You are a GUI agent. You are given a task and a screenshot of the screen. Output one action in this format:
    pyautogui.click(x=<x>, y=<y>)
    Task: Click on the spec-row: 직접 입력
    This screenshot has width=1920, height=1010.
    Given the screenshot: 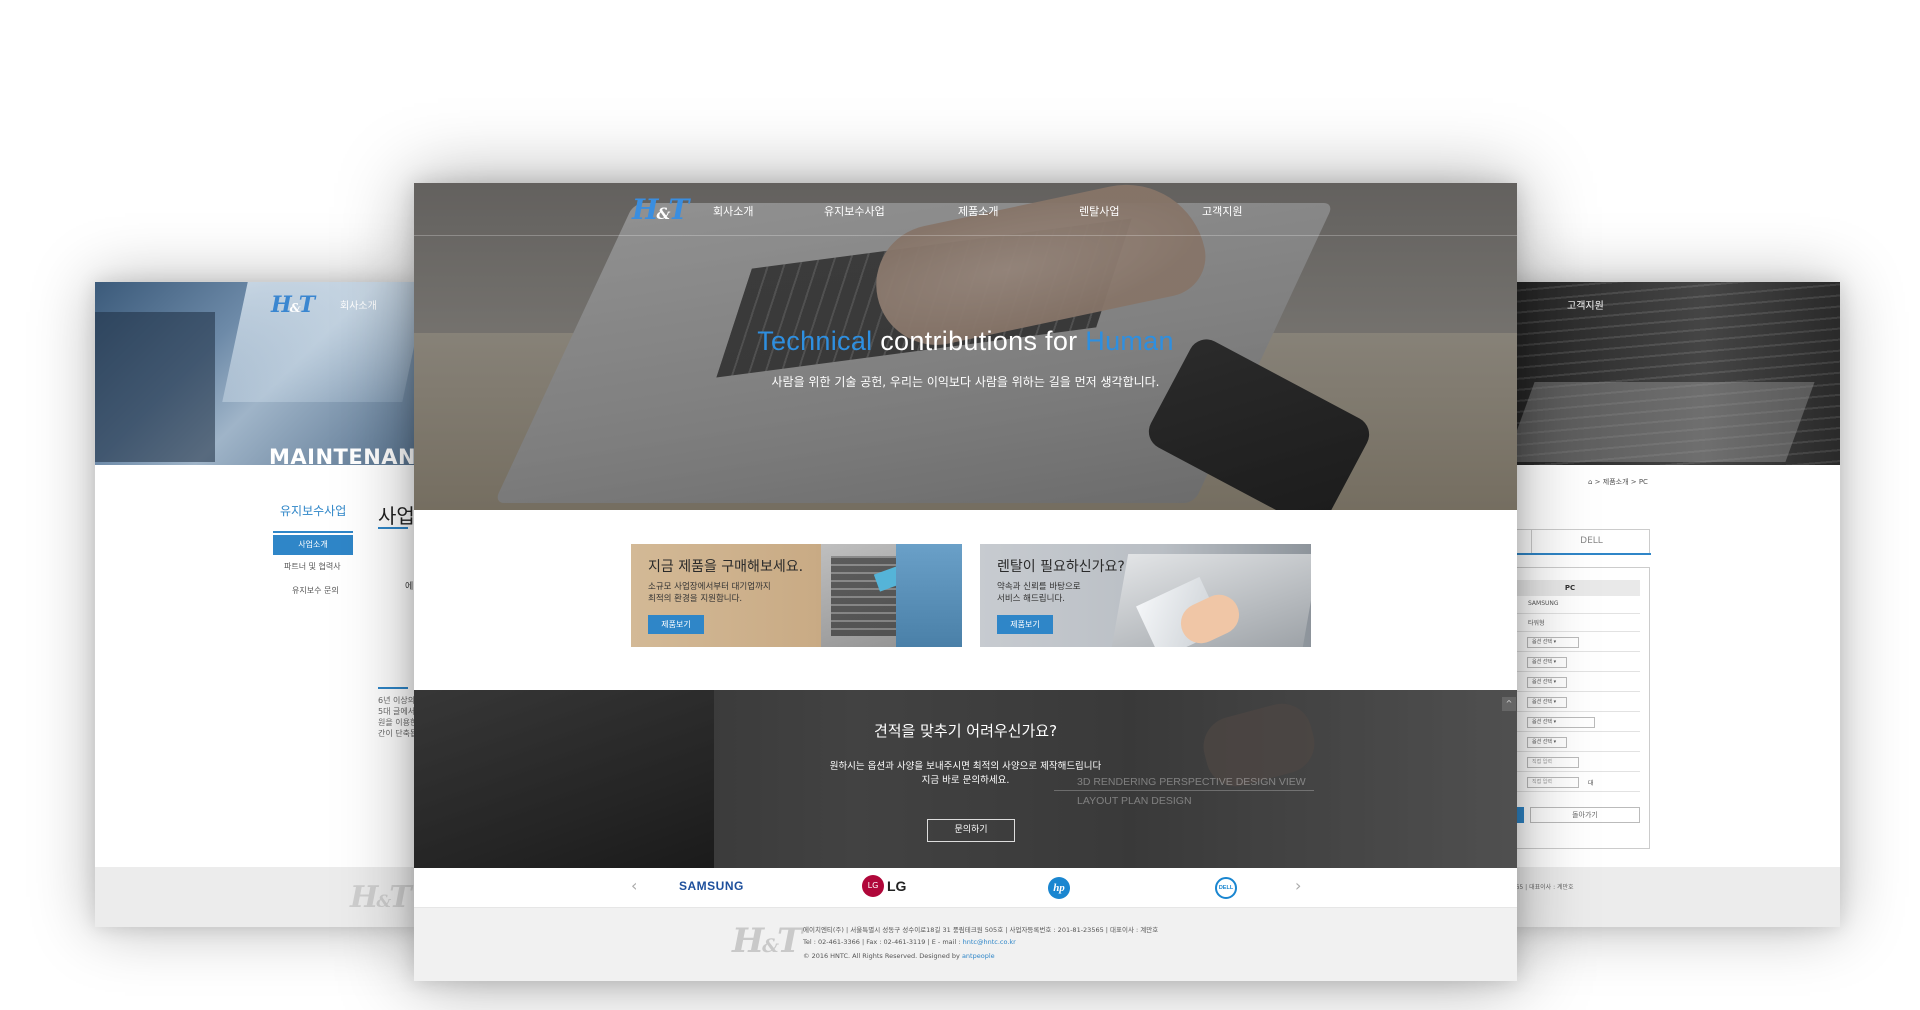 What is the action you would take?
    pyautogui.click(x=1570, y=763)
    